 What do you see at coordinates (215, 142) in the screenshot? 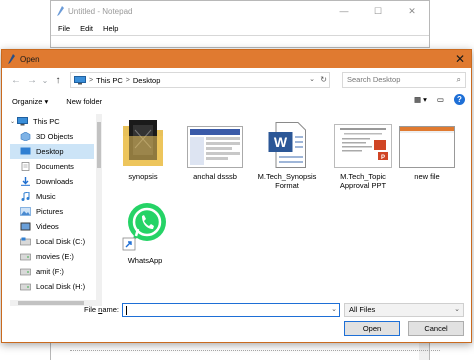
I see `image-thumb-icon` at bounding box center [215, 142].